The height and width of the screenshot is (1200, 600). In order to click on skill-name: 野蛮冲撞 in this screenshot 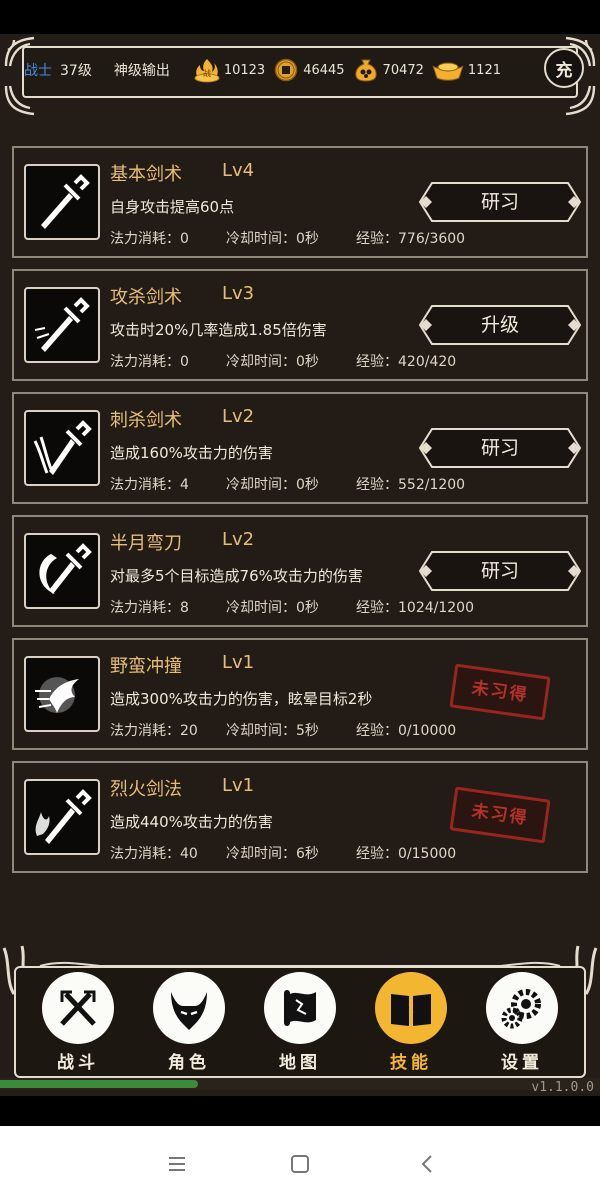, I will do `click(146, 666)`.